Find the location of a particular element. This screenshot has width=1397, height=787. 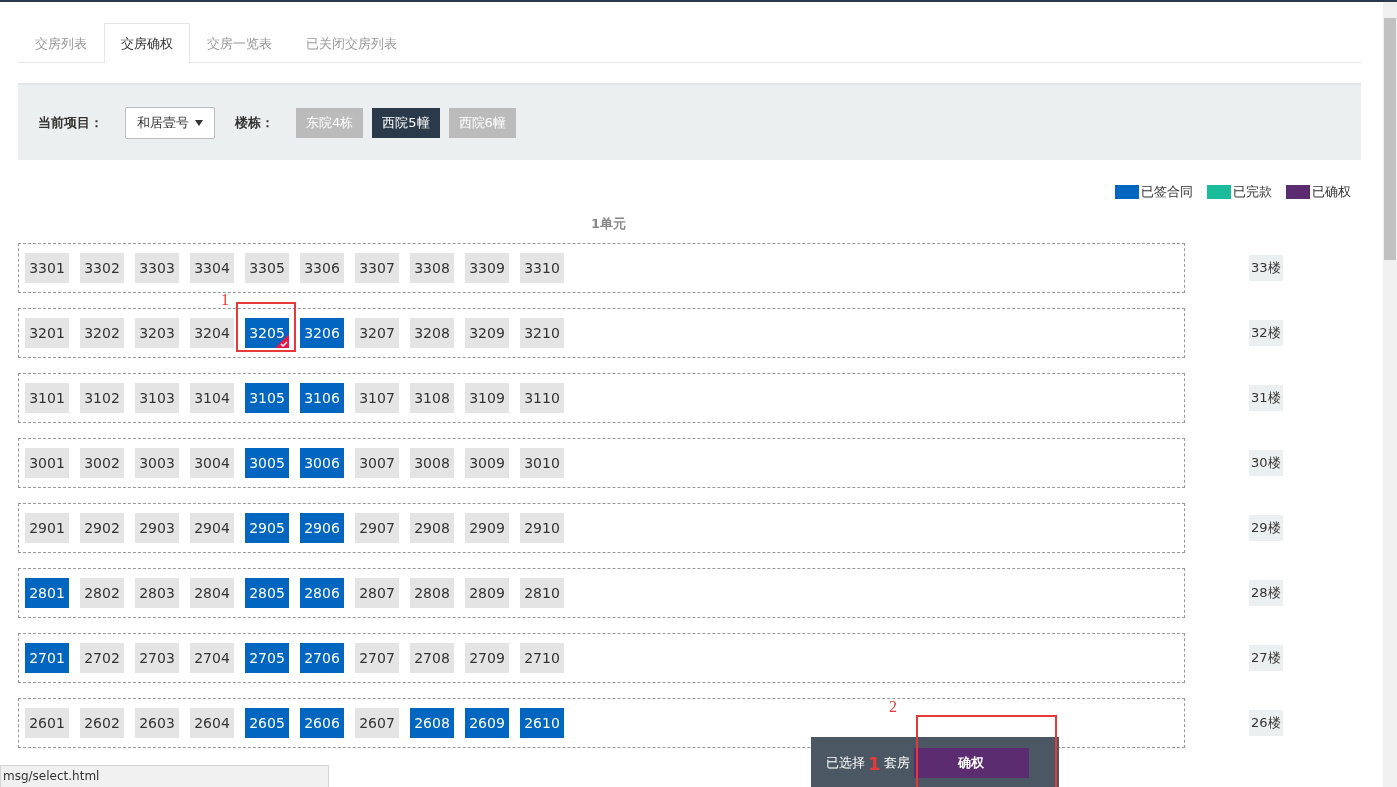

building-button: 西院5幢 is located at coordinates (406, 122).